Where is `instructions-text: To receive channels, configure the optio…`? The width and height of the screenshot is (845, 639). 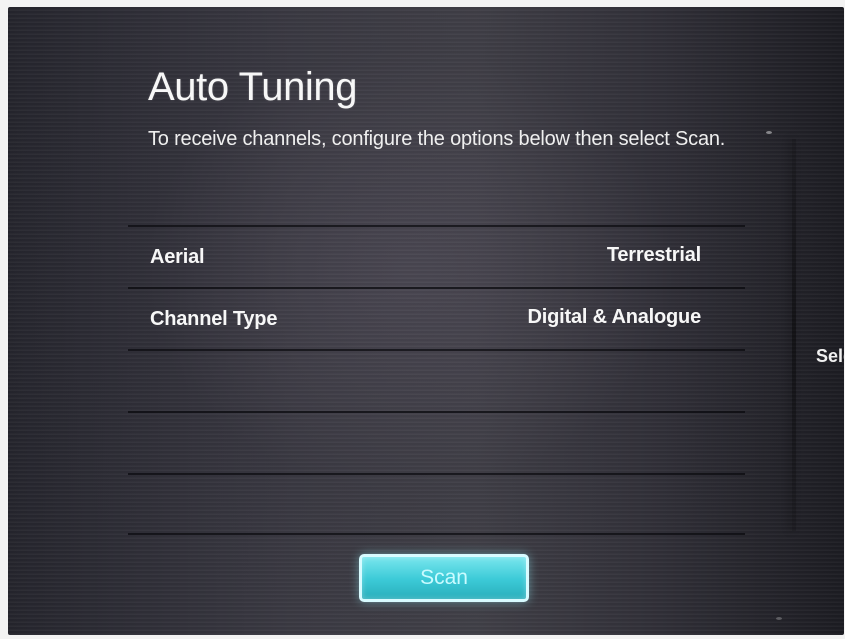
instructions-text: To receive channels, configure the optio… is located at coordinates (437, 139).